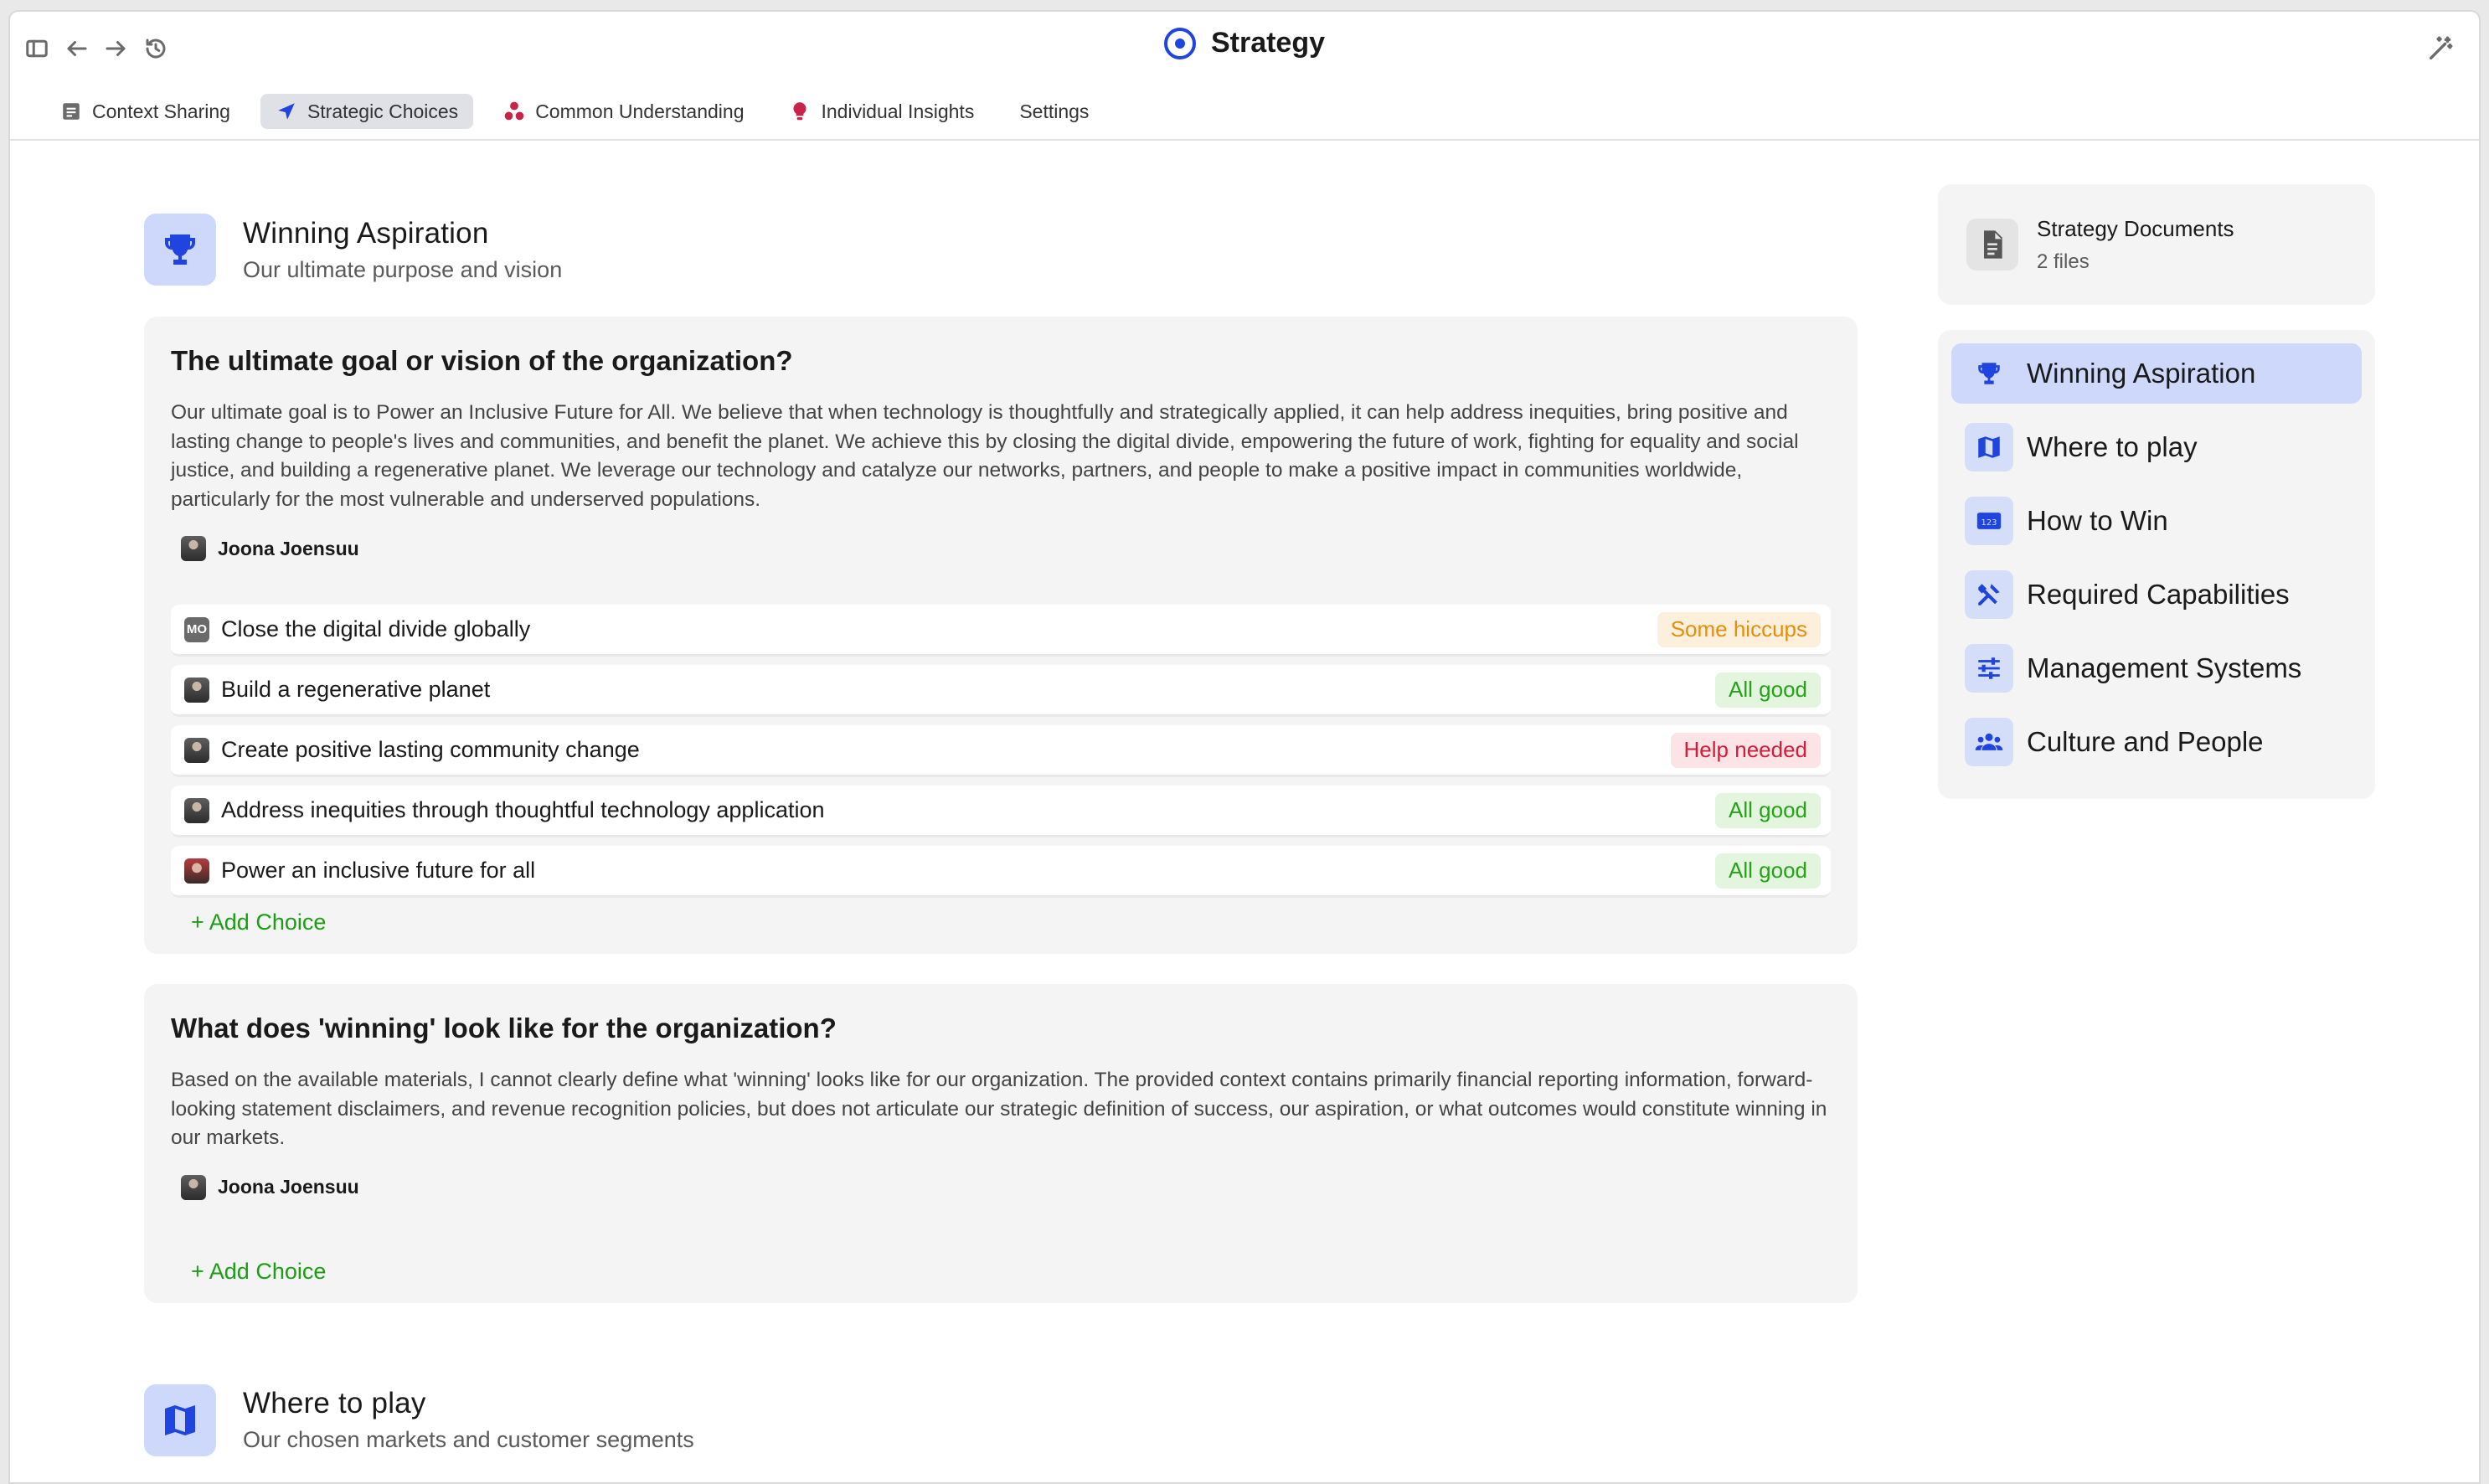 This screenshot has width=2489, height=1484. What do you see at coordinates (1001, 691) in the screenshot?
I see `choice-item: Build a regenerative planet All good` at bounding box center [1001, 691].